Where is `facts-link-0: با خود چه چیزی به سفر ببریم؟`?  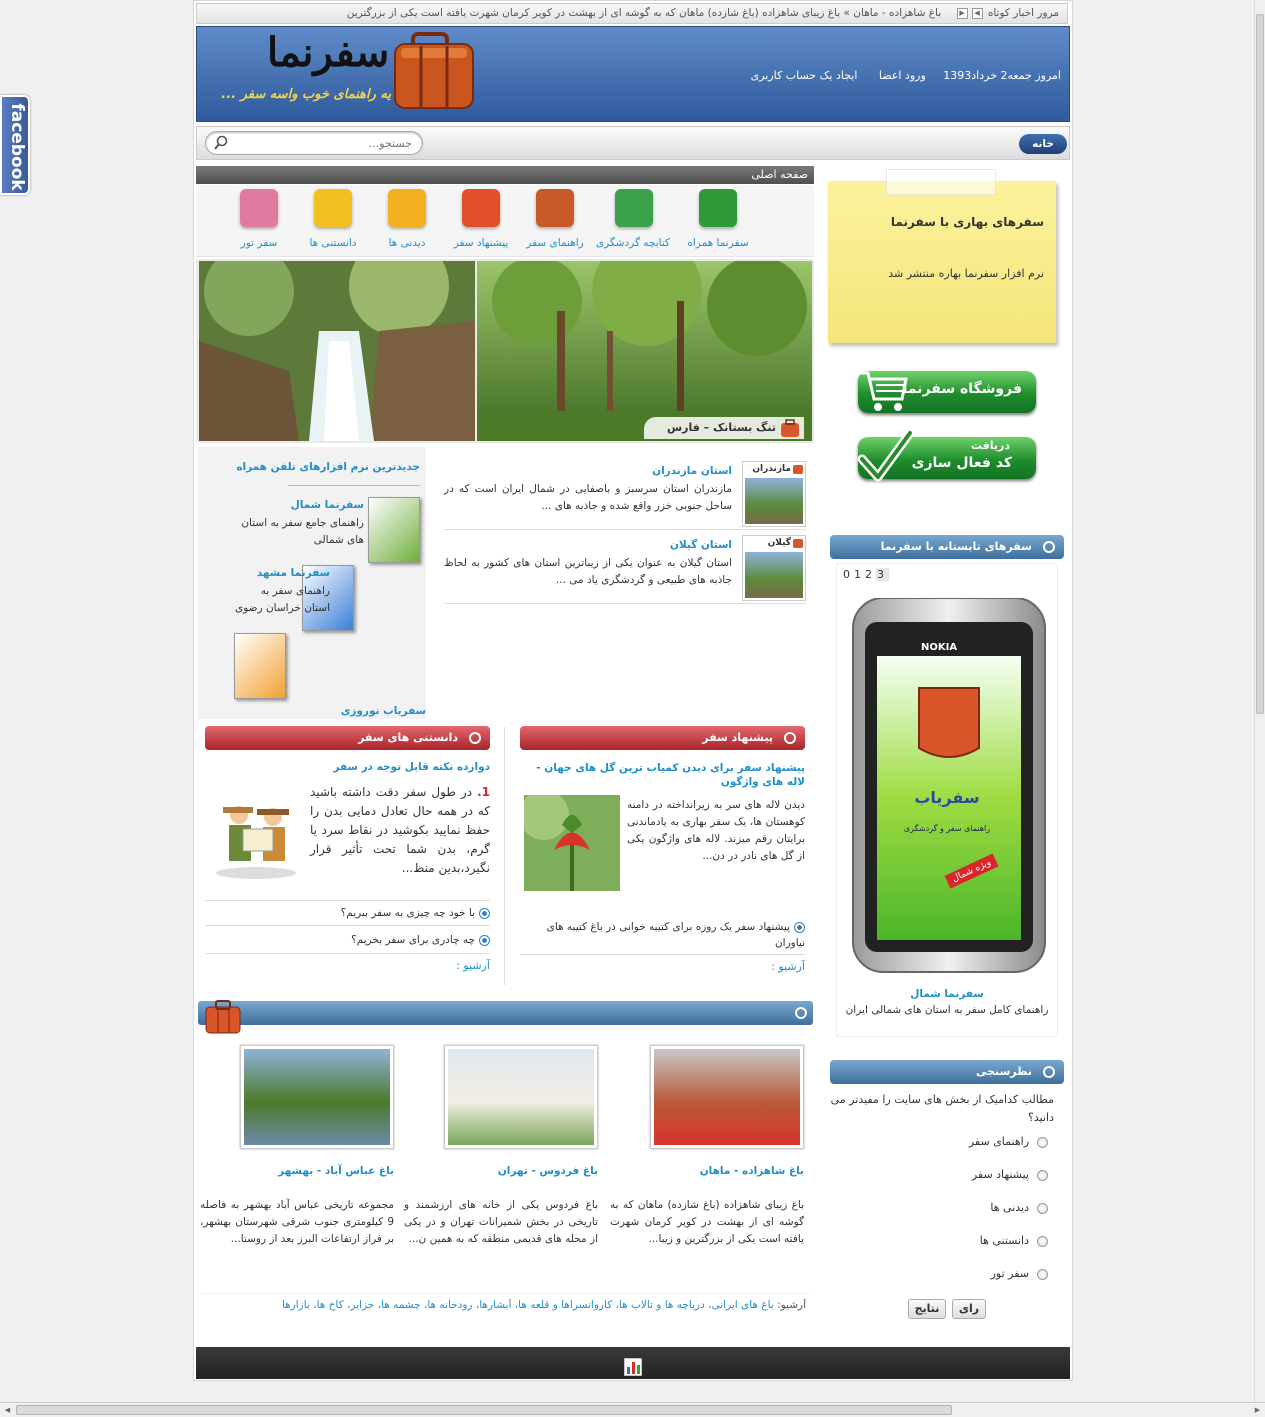 facts-link-0: با خود چه چیزی به سفر ببریم؟ is located at coordinates (347, 913).